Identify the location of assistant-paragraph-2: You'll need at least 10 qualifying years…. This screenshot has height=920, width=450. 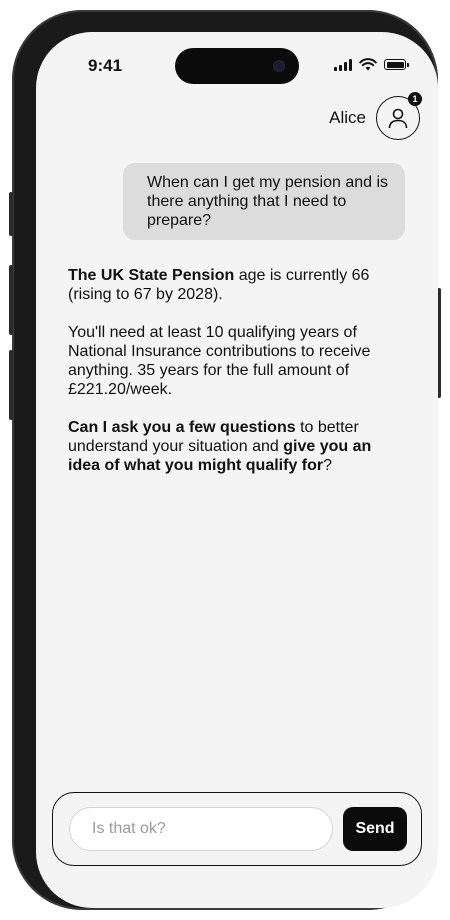
(219, 361).